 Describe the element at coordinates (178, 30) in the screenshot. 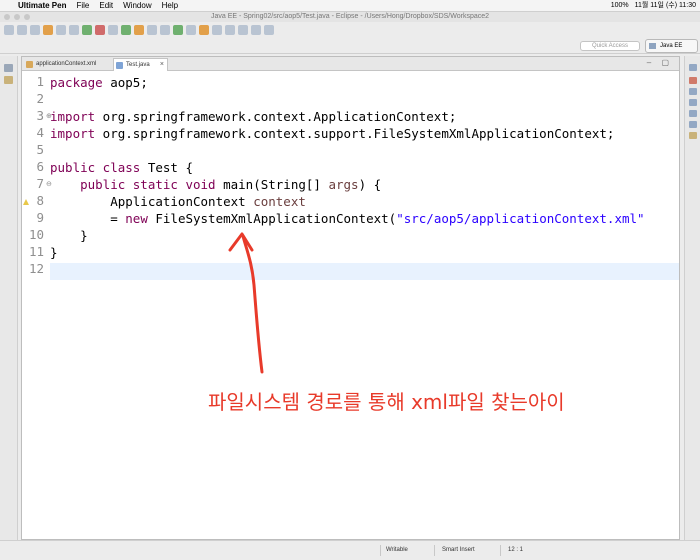

I see `new-class-icon` at that location.